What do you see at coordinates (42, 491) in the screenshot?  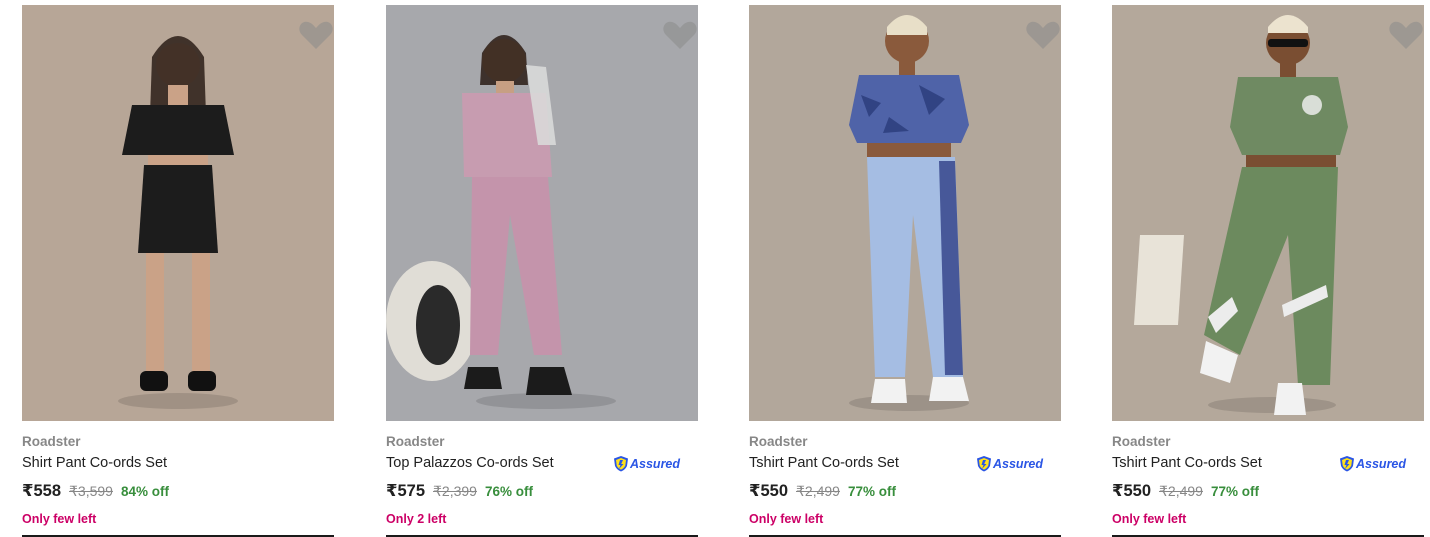 I see `selling-price: ₹558` at bounding box center [42, 491].